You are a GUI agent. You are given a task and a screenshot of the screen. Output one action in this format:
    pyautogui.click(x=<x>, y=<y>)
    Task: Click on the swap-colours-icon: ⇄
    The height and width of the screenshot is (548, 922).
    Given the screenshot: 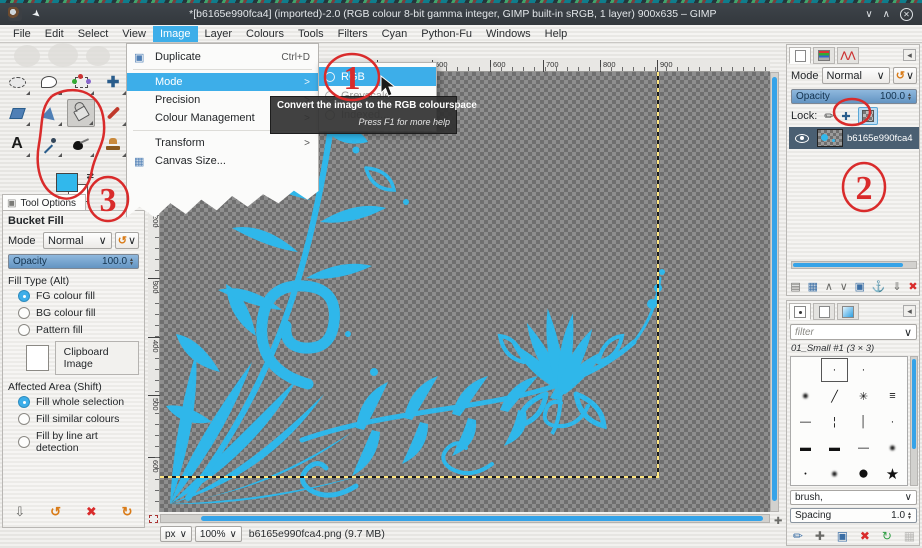 What is the action you would take?
    pyautogui.click(x=90, y=176)
    